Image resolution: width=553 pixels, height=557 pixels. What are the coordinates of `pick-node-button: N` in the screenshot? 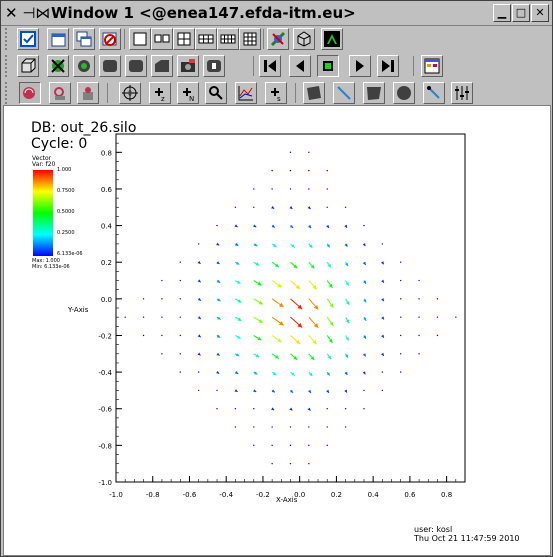 It's located at (188, 93).